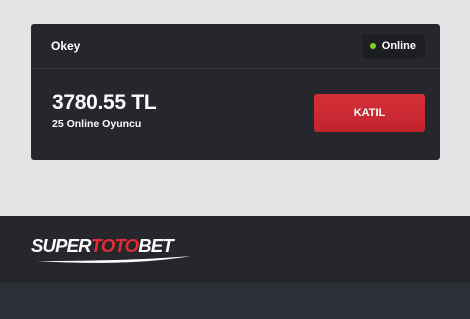 The height and width of the screenshot is (319, 470). I want to click on pot-amount: 3780.55 TL, so click(104, 102).